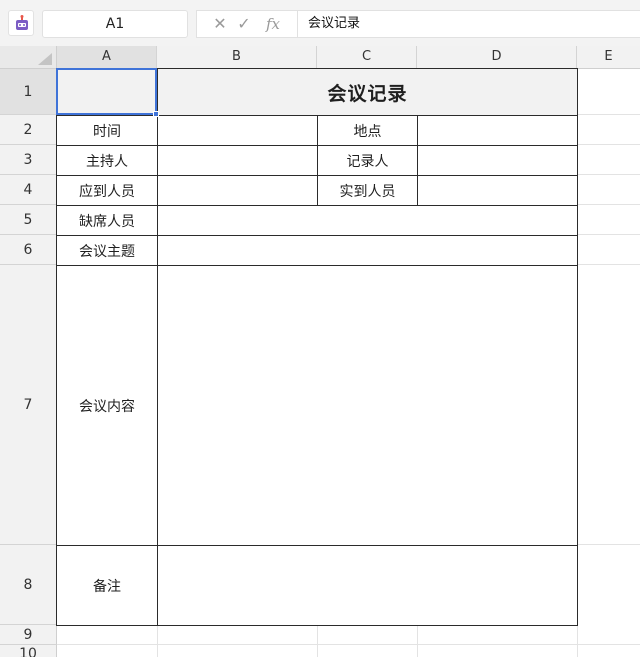 The image size is (640, 657). What do you see at coordinates (28, 635) in the screenshot?
I see `row-header-9: 9` at bounding box center [28, 635].